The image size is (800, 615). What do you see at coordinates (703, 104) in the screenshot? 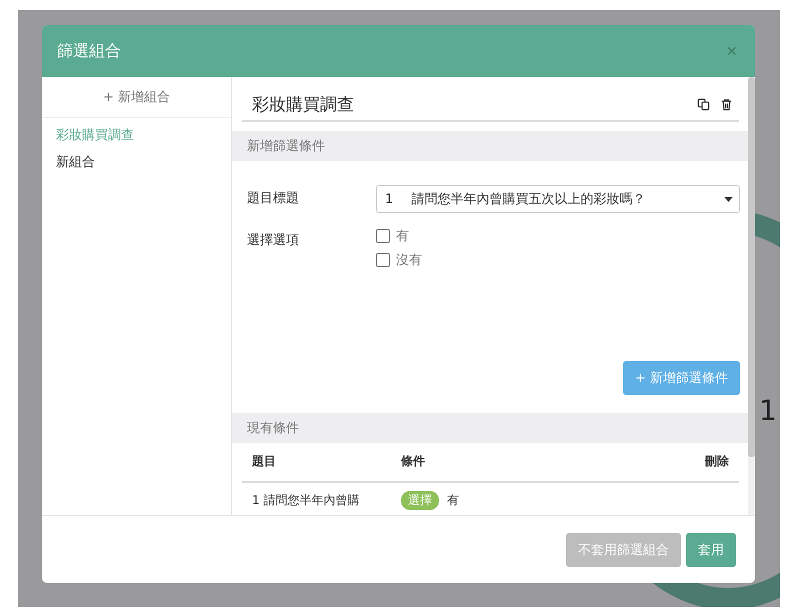
I see `copy-icon` at bounding box center [703, 104].